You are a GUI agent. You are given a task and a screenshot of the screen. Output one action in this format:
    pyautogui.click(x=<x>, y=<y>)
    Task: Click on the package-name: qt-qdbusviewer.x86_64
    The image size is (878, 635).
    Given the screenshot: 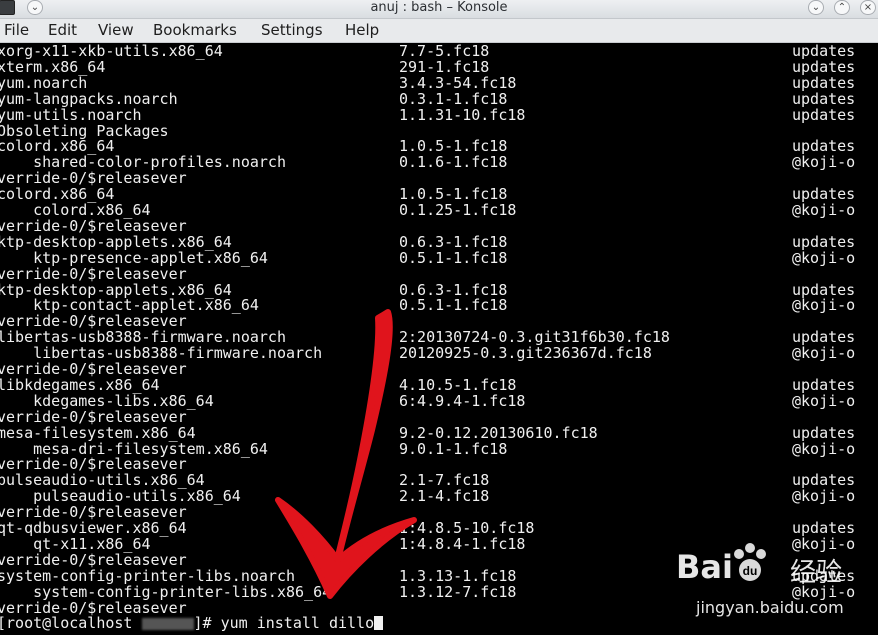 What is the action you would take?
    pyautogui.click(x=93, y=528)
    